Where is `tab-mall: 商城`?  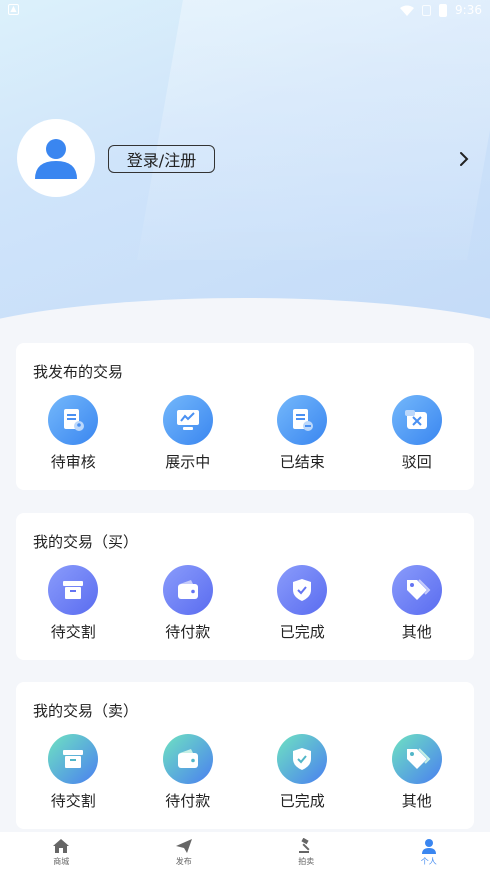
tab-mall: 商城 is located at coordinates (61, 852).